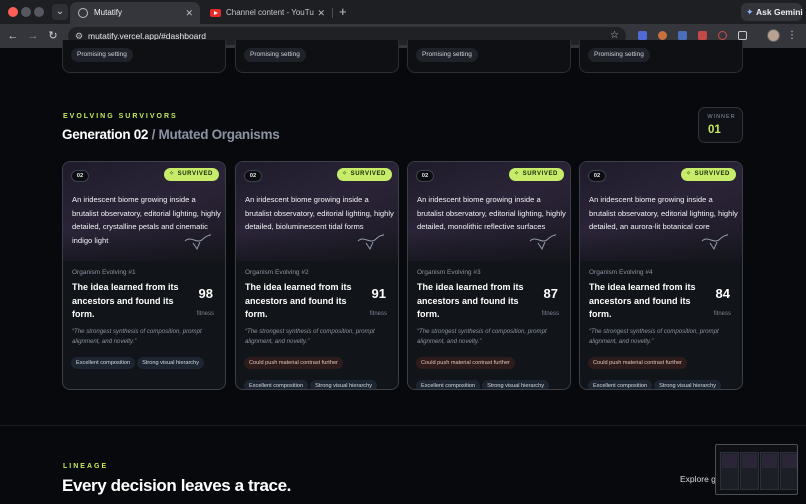 This screenshot has height=504, width=806. Describe the element at coordinates (714, 130) in the screenshot. I see `winner-value: 01` at that location.